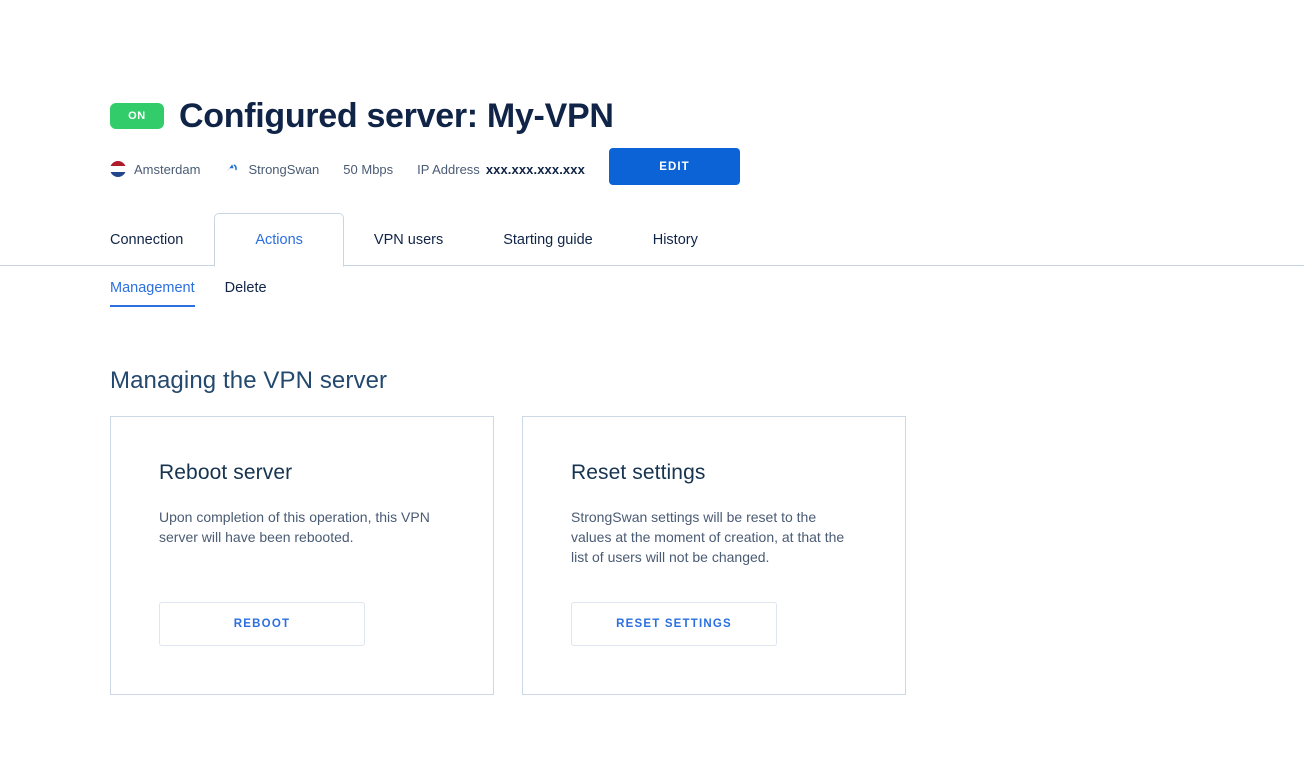  Describe the element at coordinates (396, 115) in the screenshot. I see `page-title: Configured server: My-VPN` at that location.